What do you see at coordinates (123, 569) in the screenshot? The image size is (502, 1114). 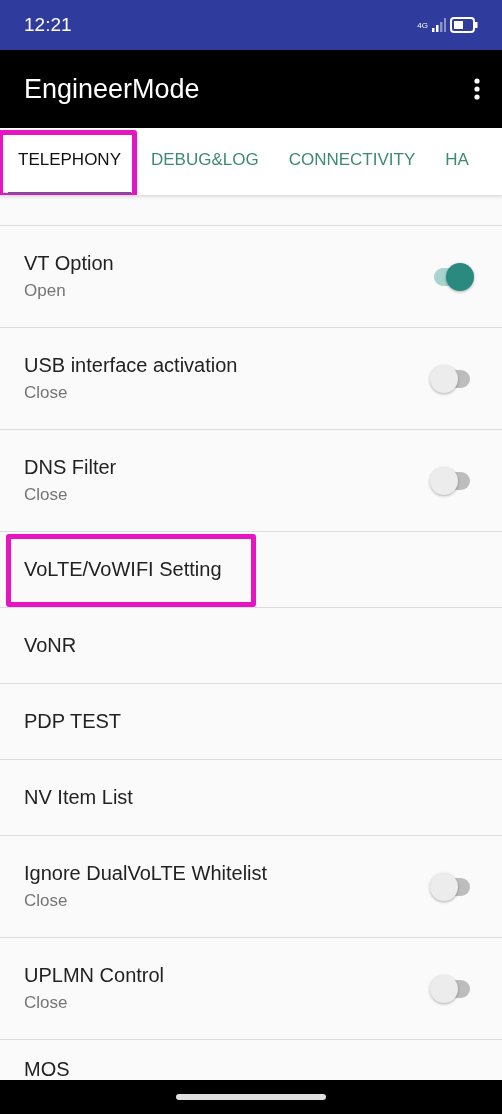 I see `item-title: VoLTE/VoWIFI Setting` at bounding box center [123, 569].